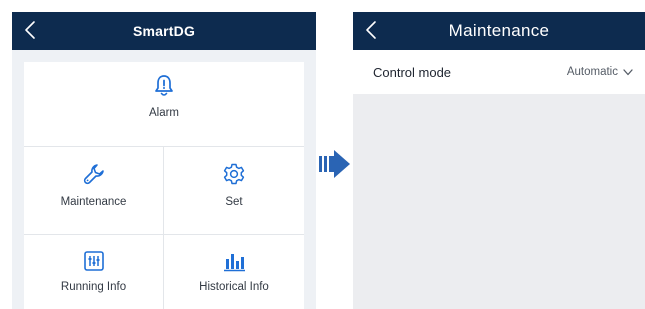 Image resolution: width=645 pixels, height=309 pixels. What do you see at coordinates (93, 190) in the screenshot?
I see `maintenance-tile: Maintenance` at bounding box center [93, 190].